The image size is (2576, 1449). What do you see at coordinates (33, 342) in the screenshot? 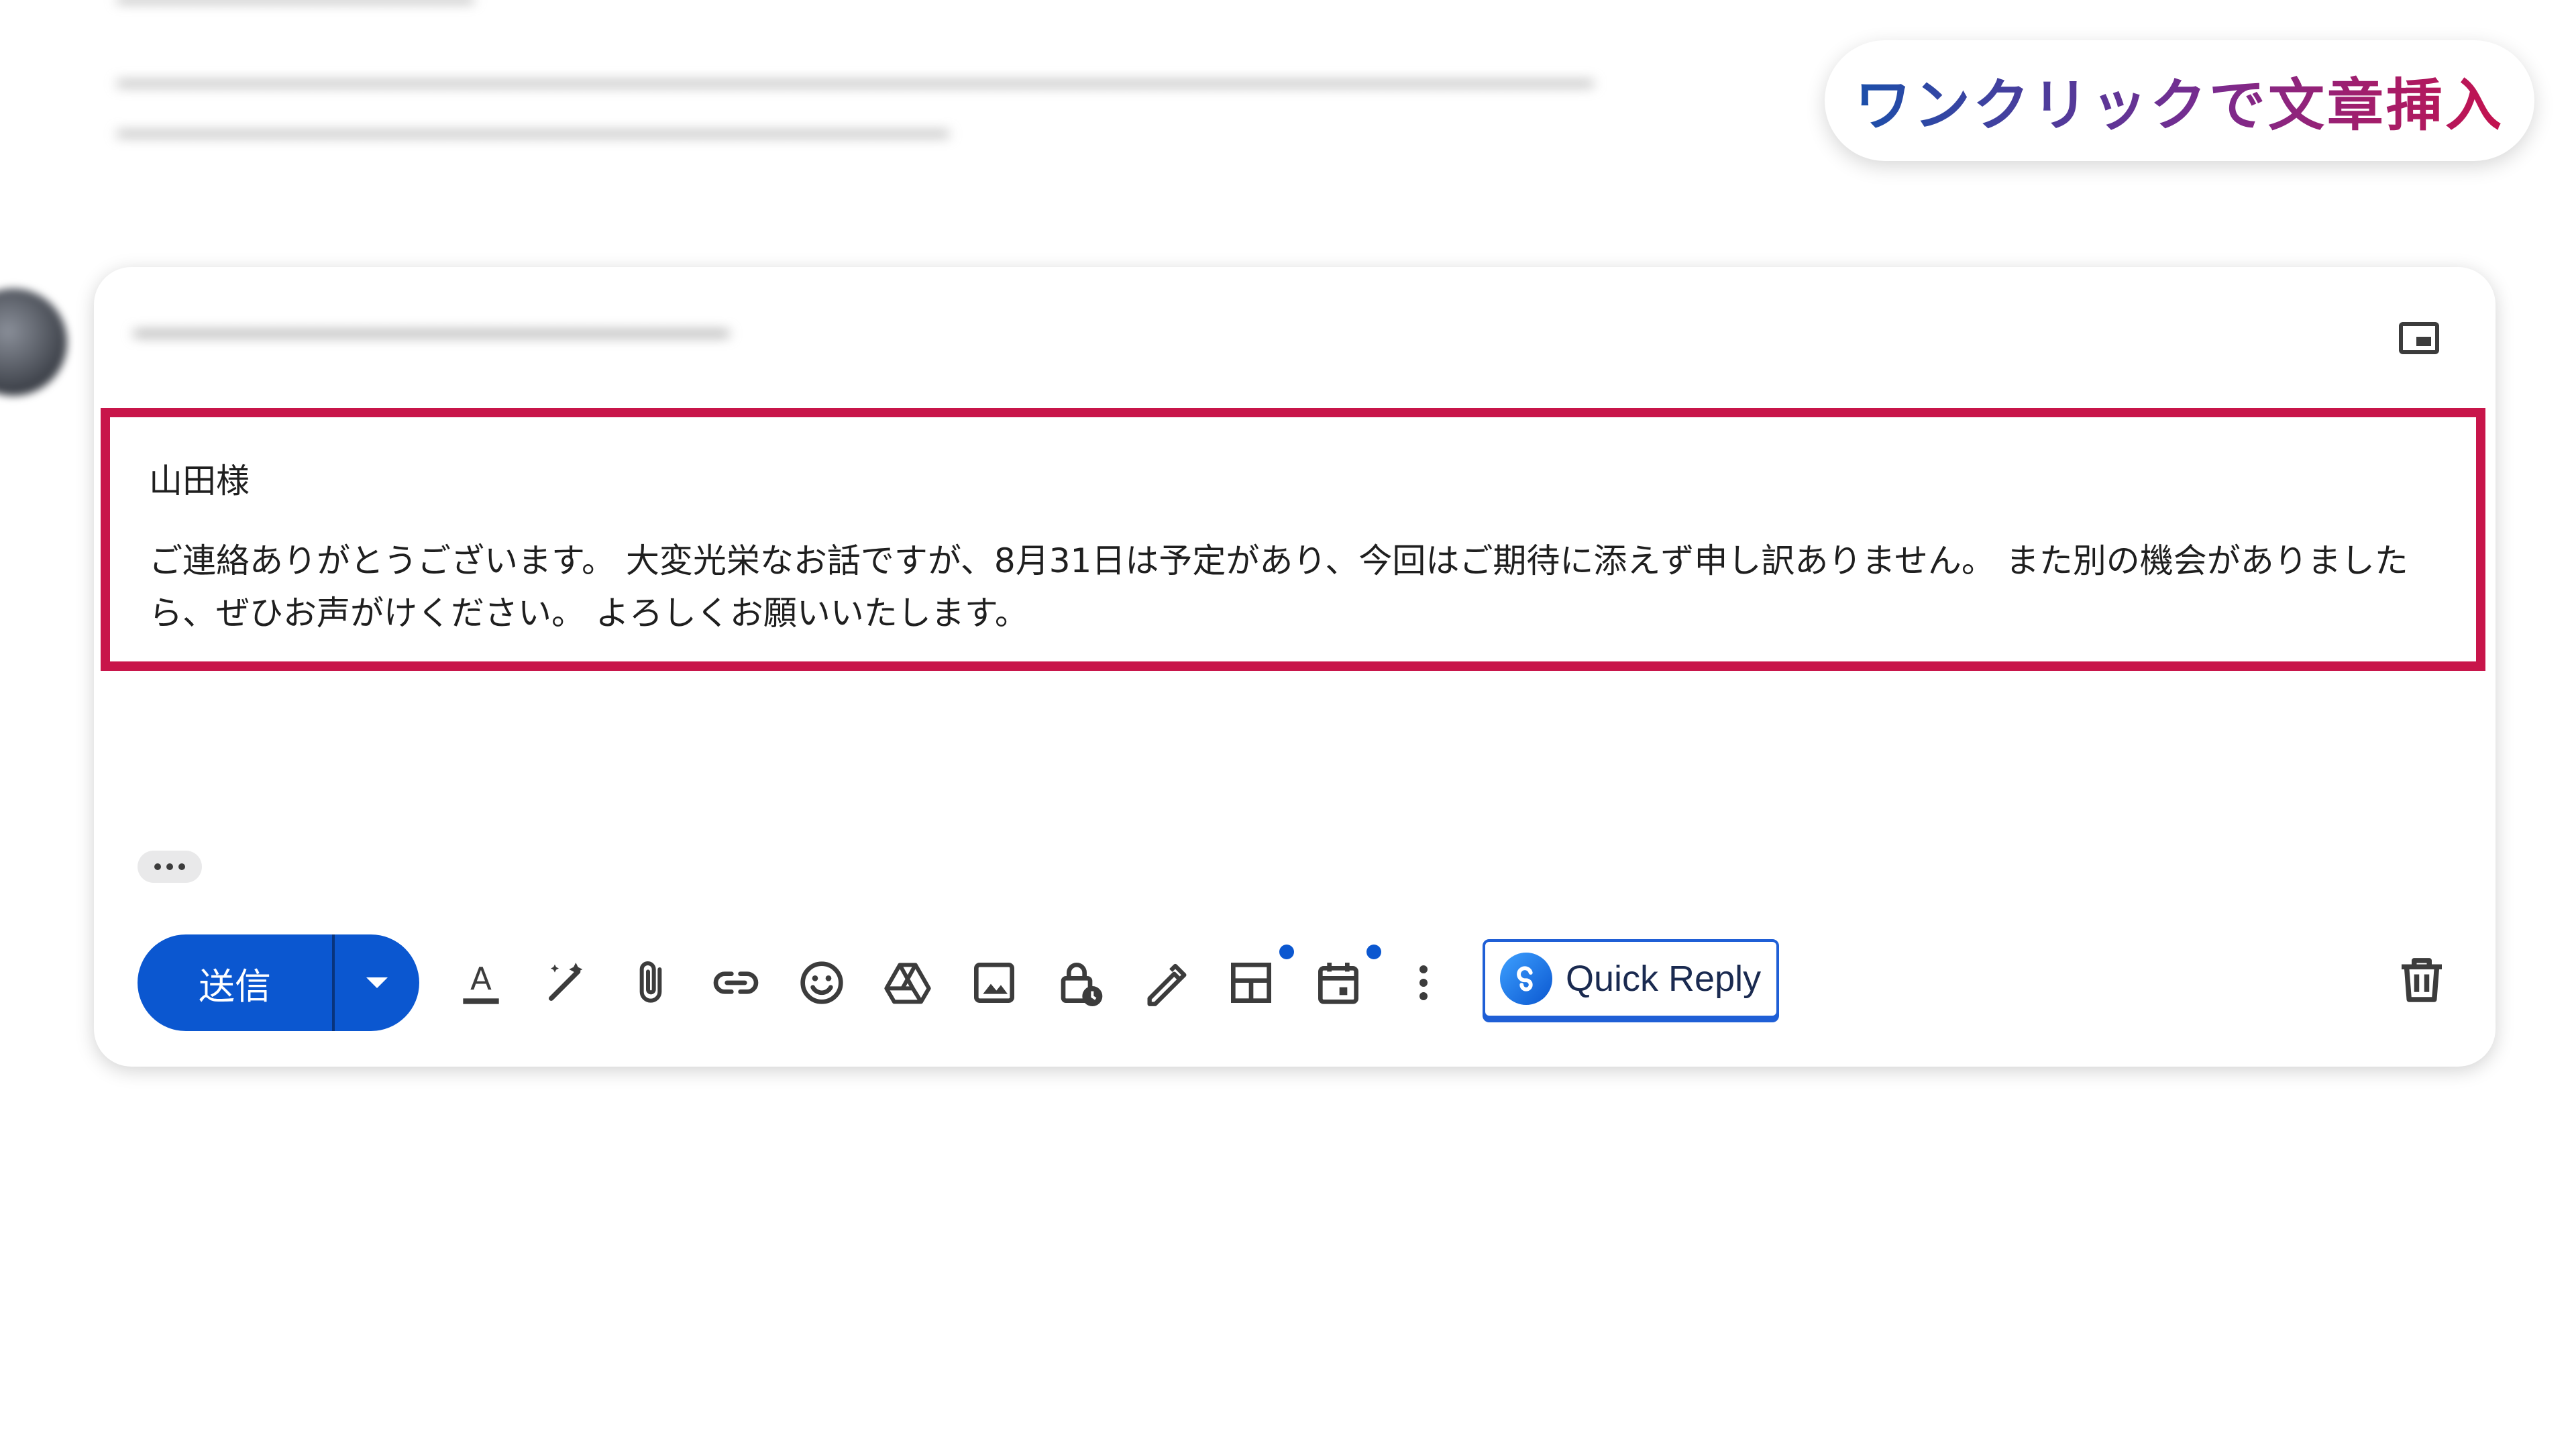
I see `avatar` at bounding box center [33, 342].